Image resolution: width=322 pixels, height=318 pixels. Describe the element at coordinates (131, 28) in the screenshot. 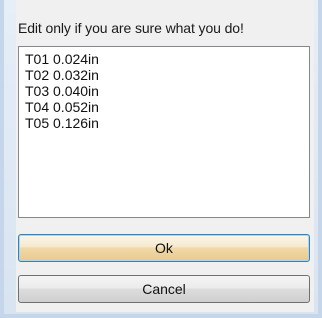

I see `warning-caption: Edit only if you are sure what you do!` at that location.